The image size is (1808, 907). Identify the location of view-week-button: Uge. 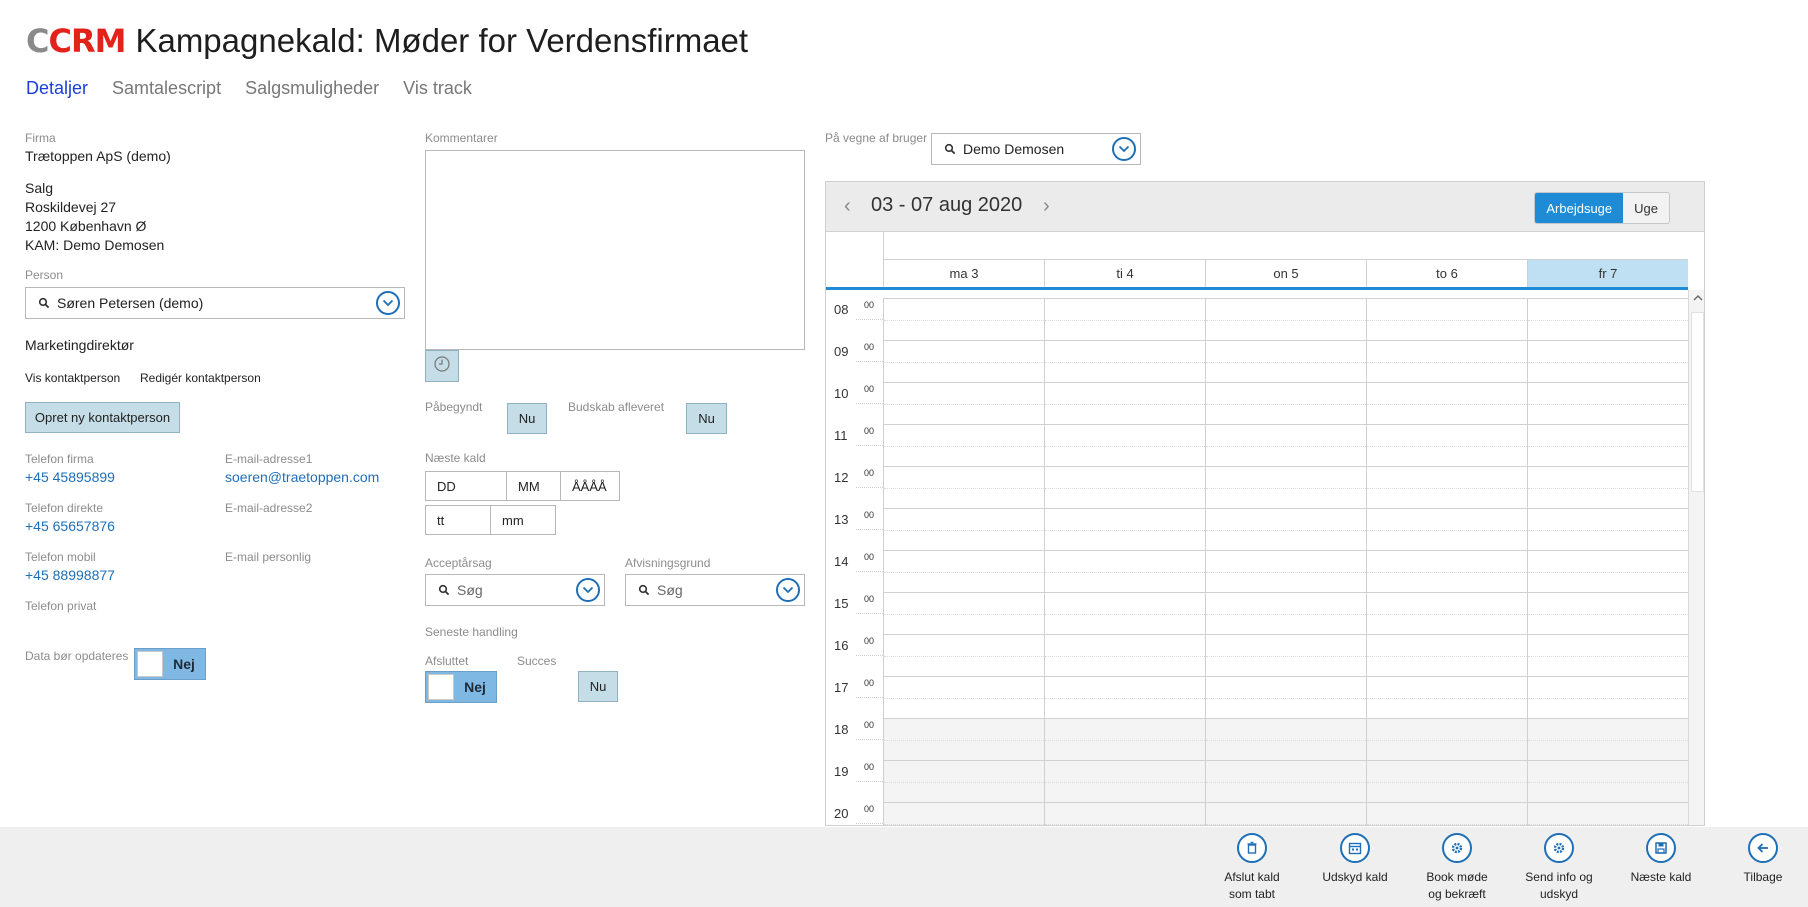
(1646, 208).